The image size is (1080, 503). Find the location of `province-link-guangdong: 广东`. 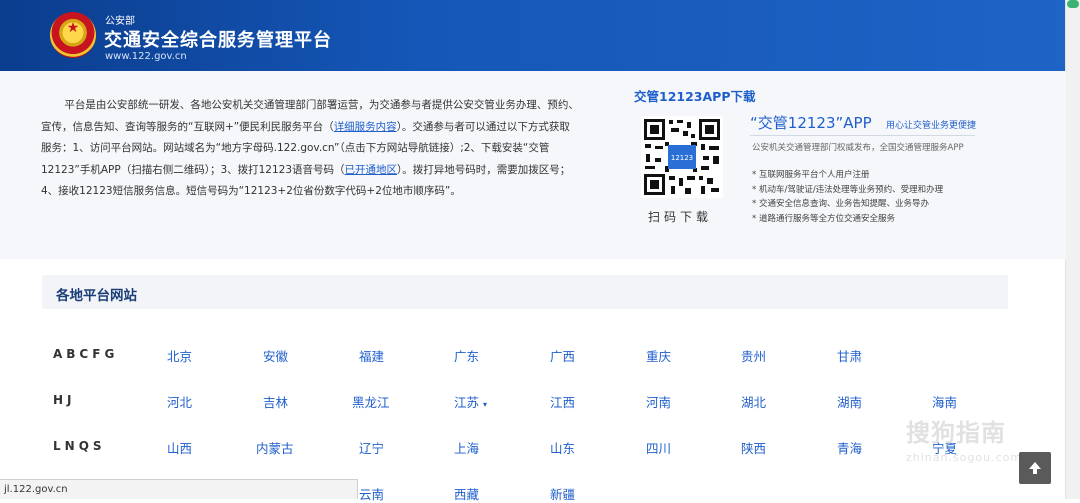

province-link-guangdong: 广东 is located at coordinates (466, 355).